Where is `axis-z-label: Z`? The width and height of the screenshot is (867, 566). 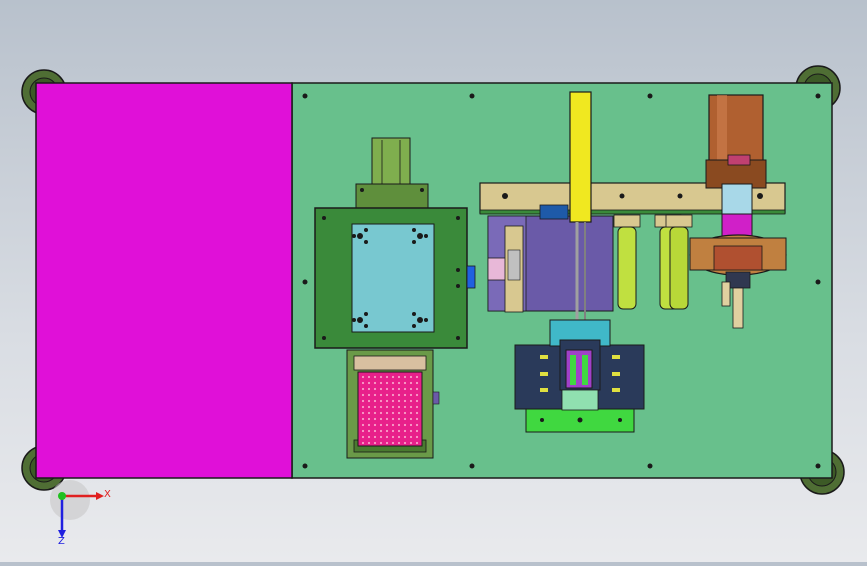 axis-z-label: Z is located at coordinates (61, 541).